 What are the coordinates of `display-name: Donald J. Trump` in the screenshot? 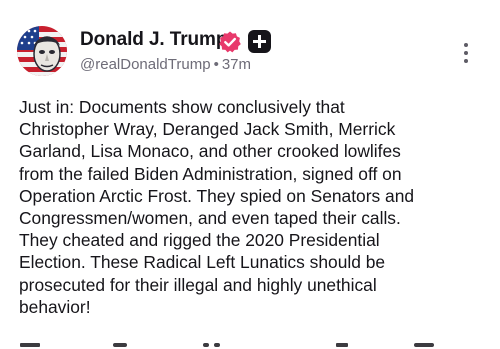 It's located at (153, 40).